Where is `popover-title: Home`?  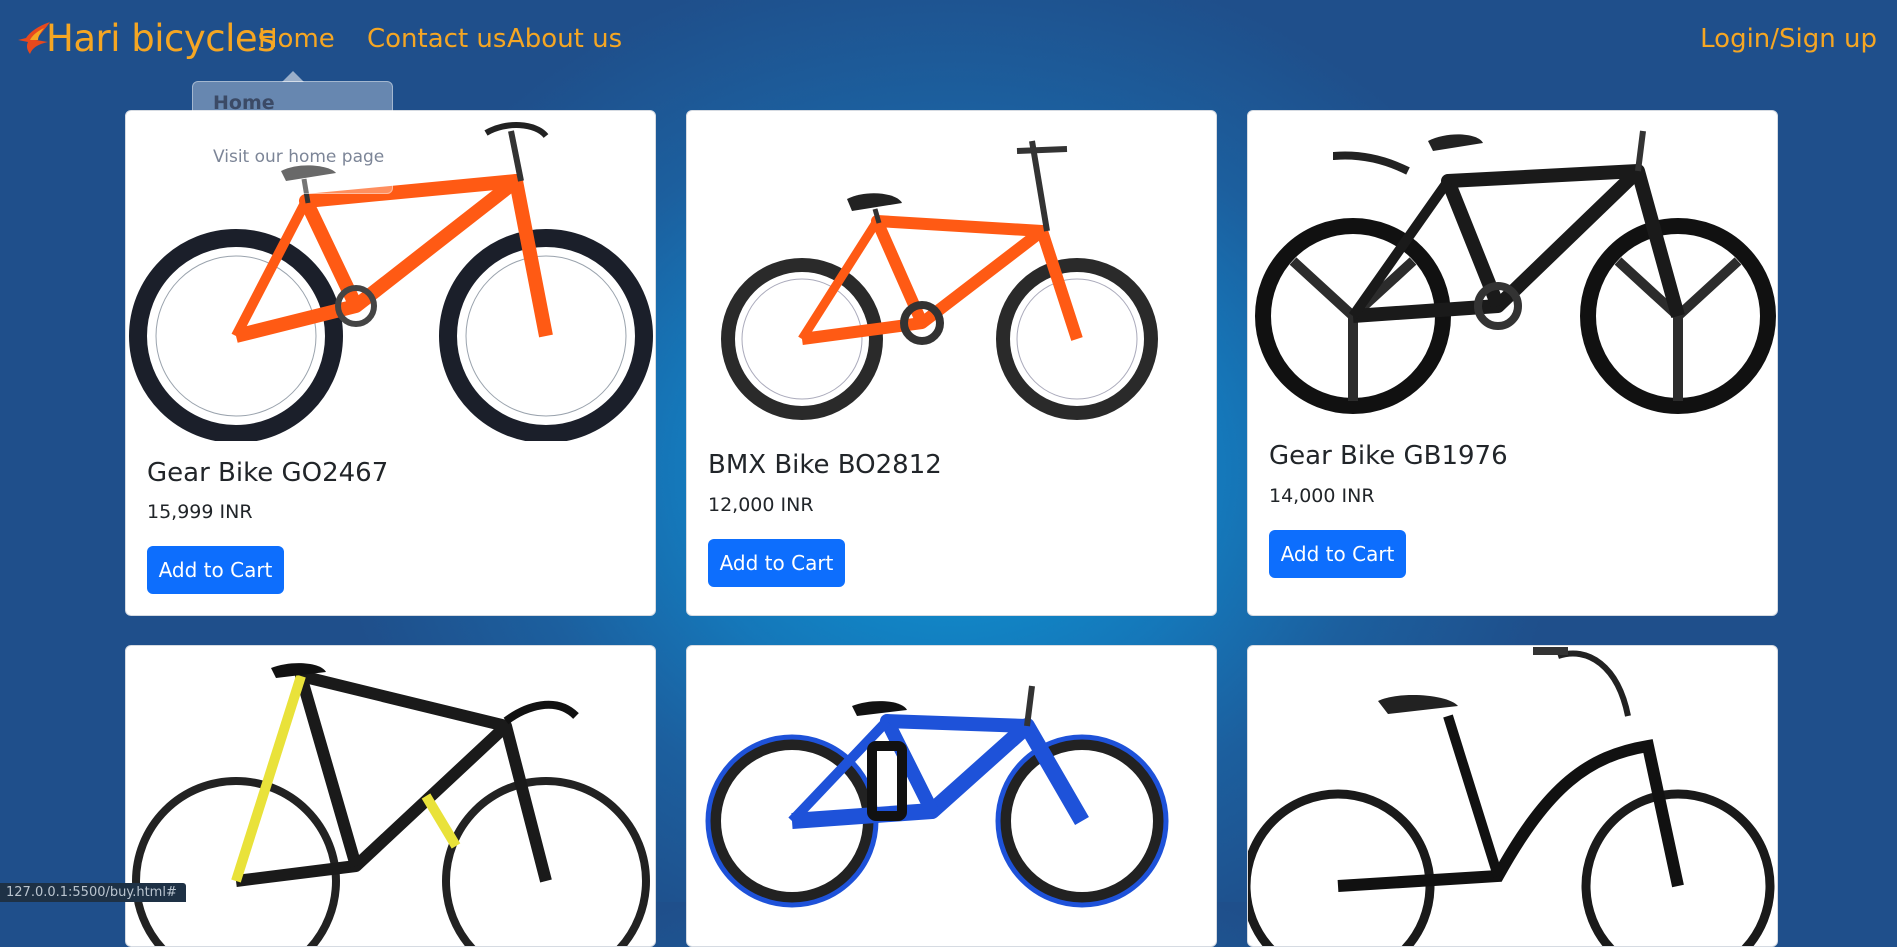 popover-title: Home is located at coordinates (292, 103).